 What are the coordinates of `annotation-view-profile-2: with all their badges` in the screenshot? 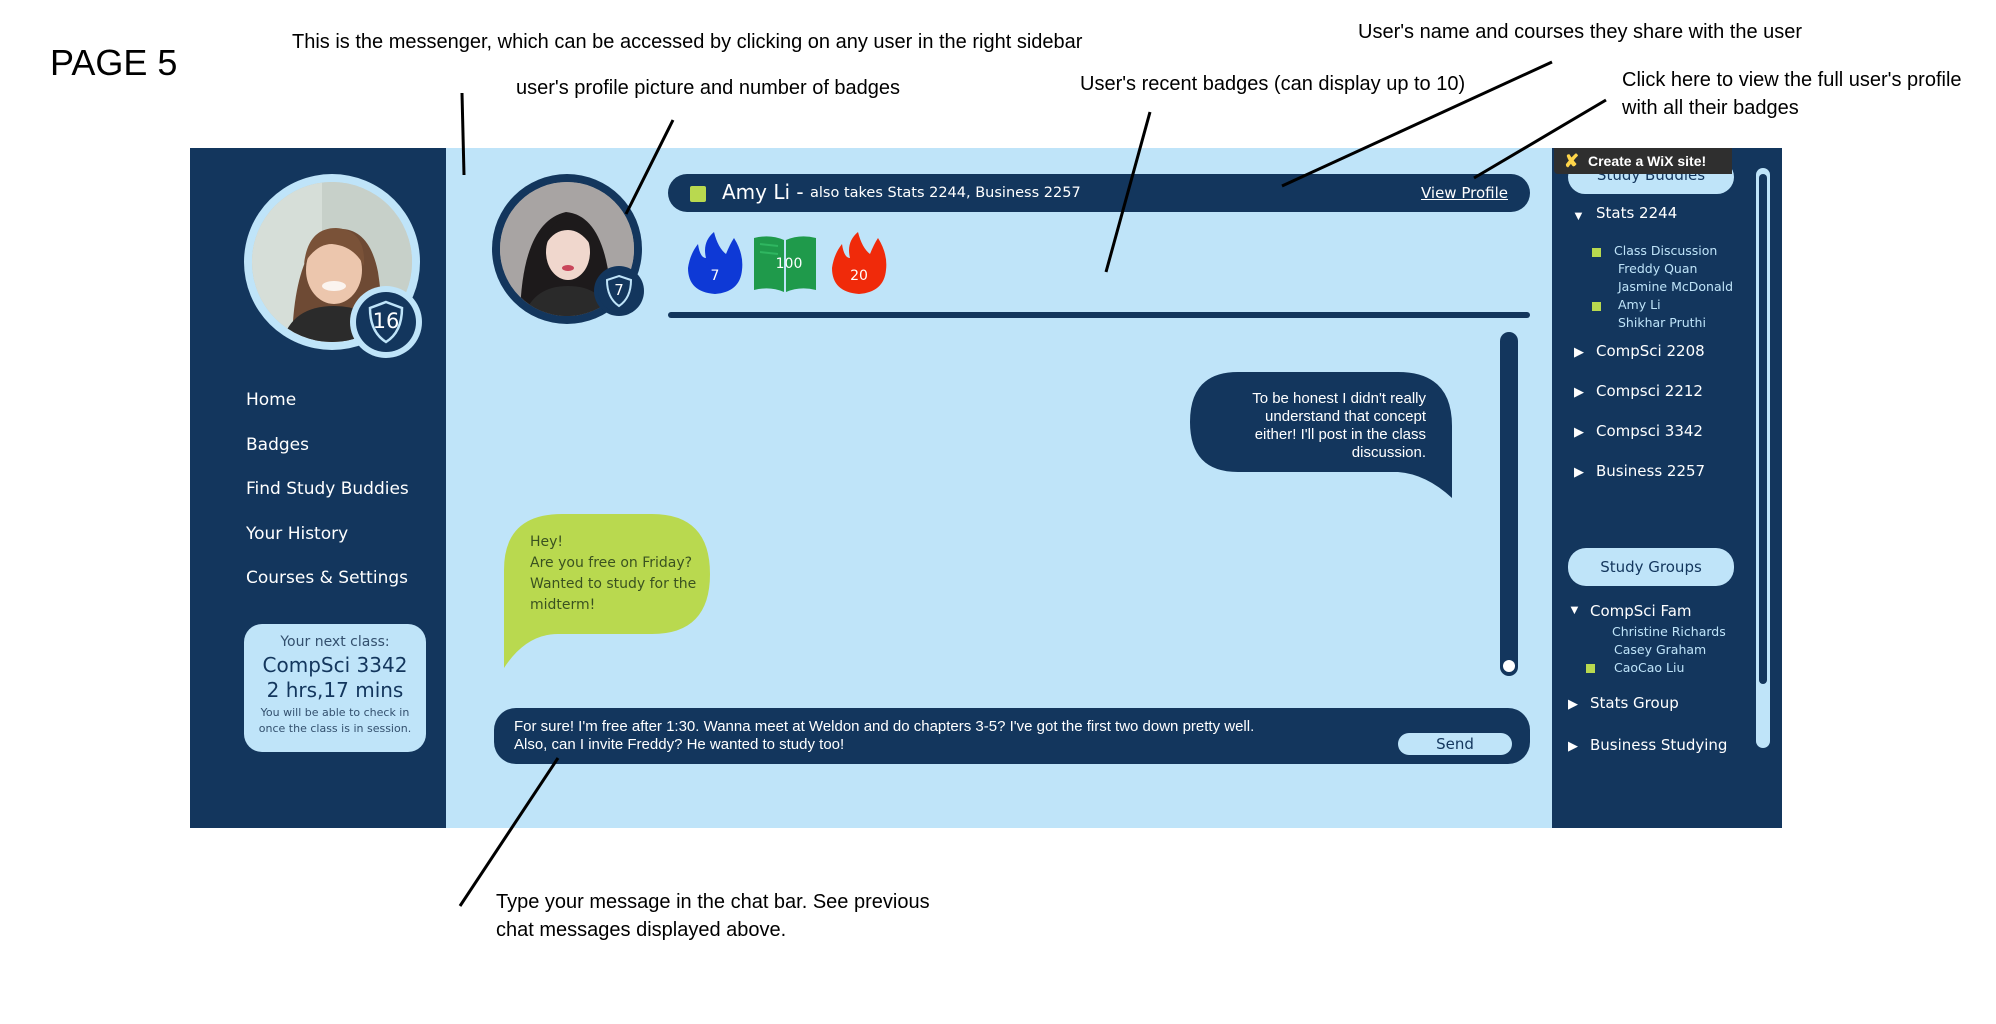 It's located at (1710, 108).